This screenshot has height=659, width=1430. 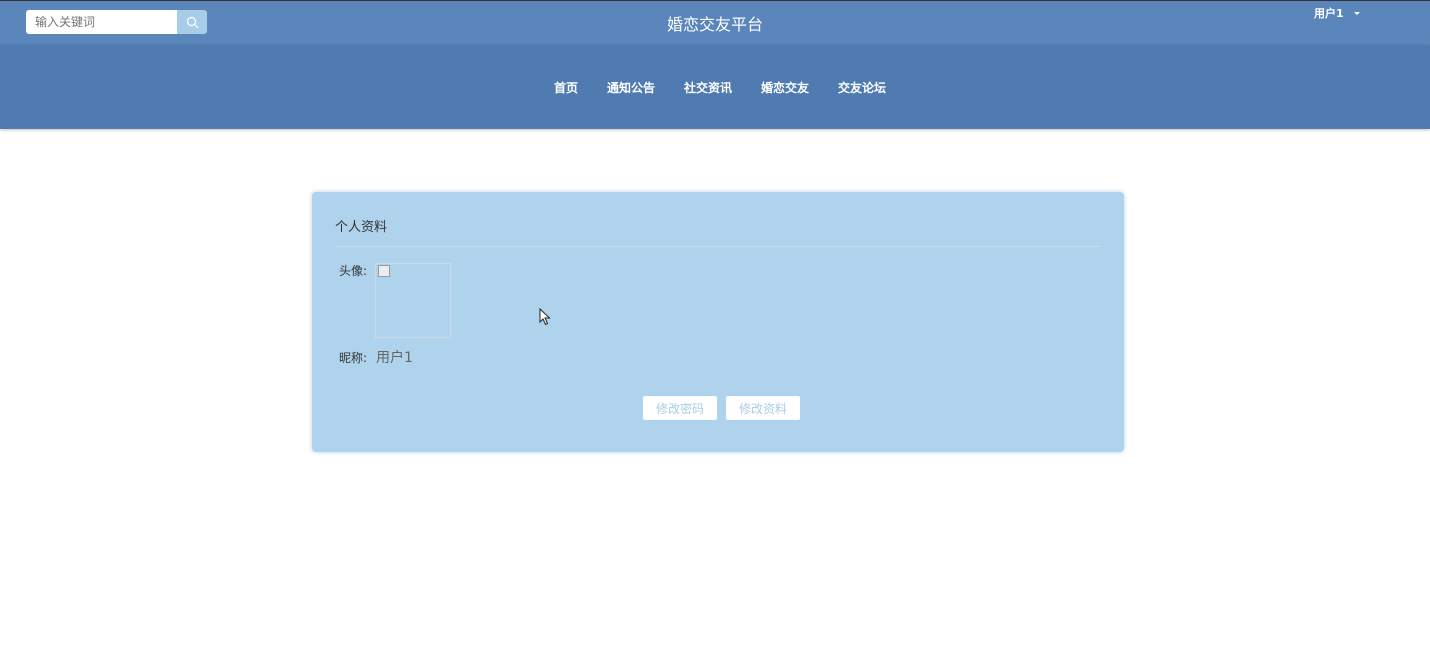 I want to click on nav-item-dating: 婚恋交友, so click(x=785, y=87).